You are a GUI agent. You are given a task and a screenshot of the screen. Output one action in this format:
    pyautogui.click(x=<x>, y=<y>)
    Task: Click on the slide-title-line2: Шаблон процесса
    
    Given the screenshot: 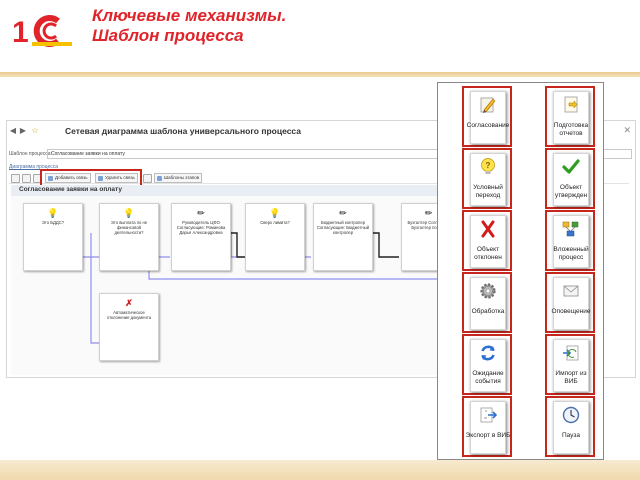 What is the action you would take?
    pyautogui.click(x=168, y=35)
    